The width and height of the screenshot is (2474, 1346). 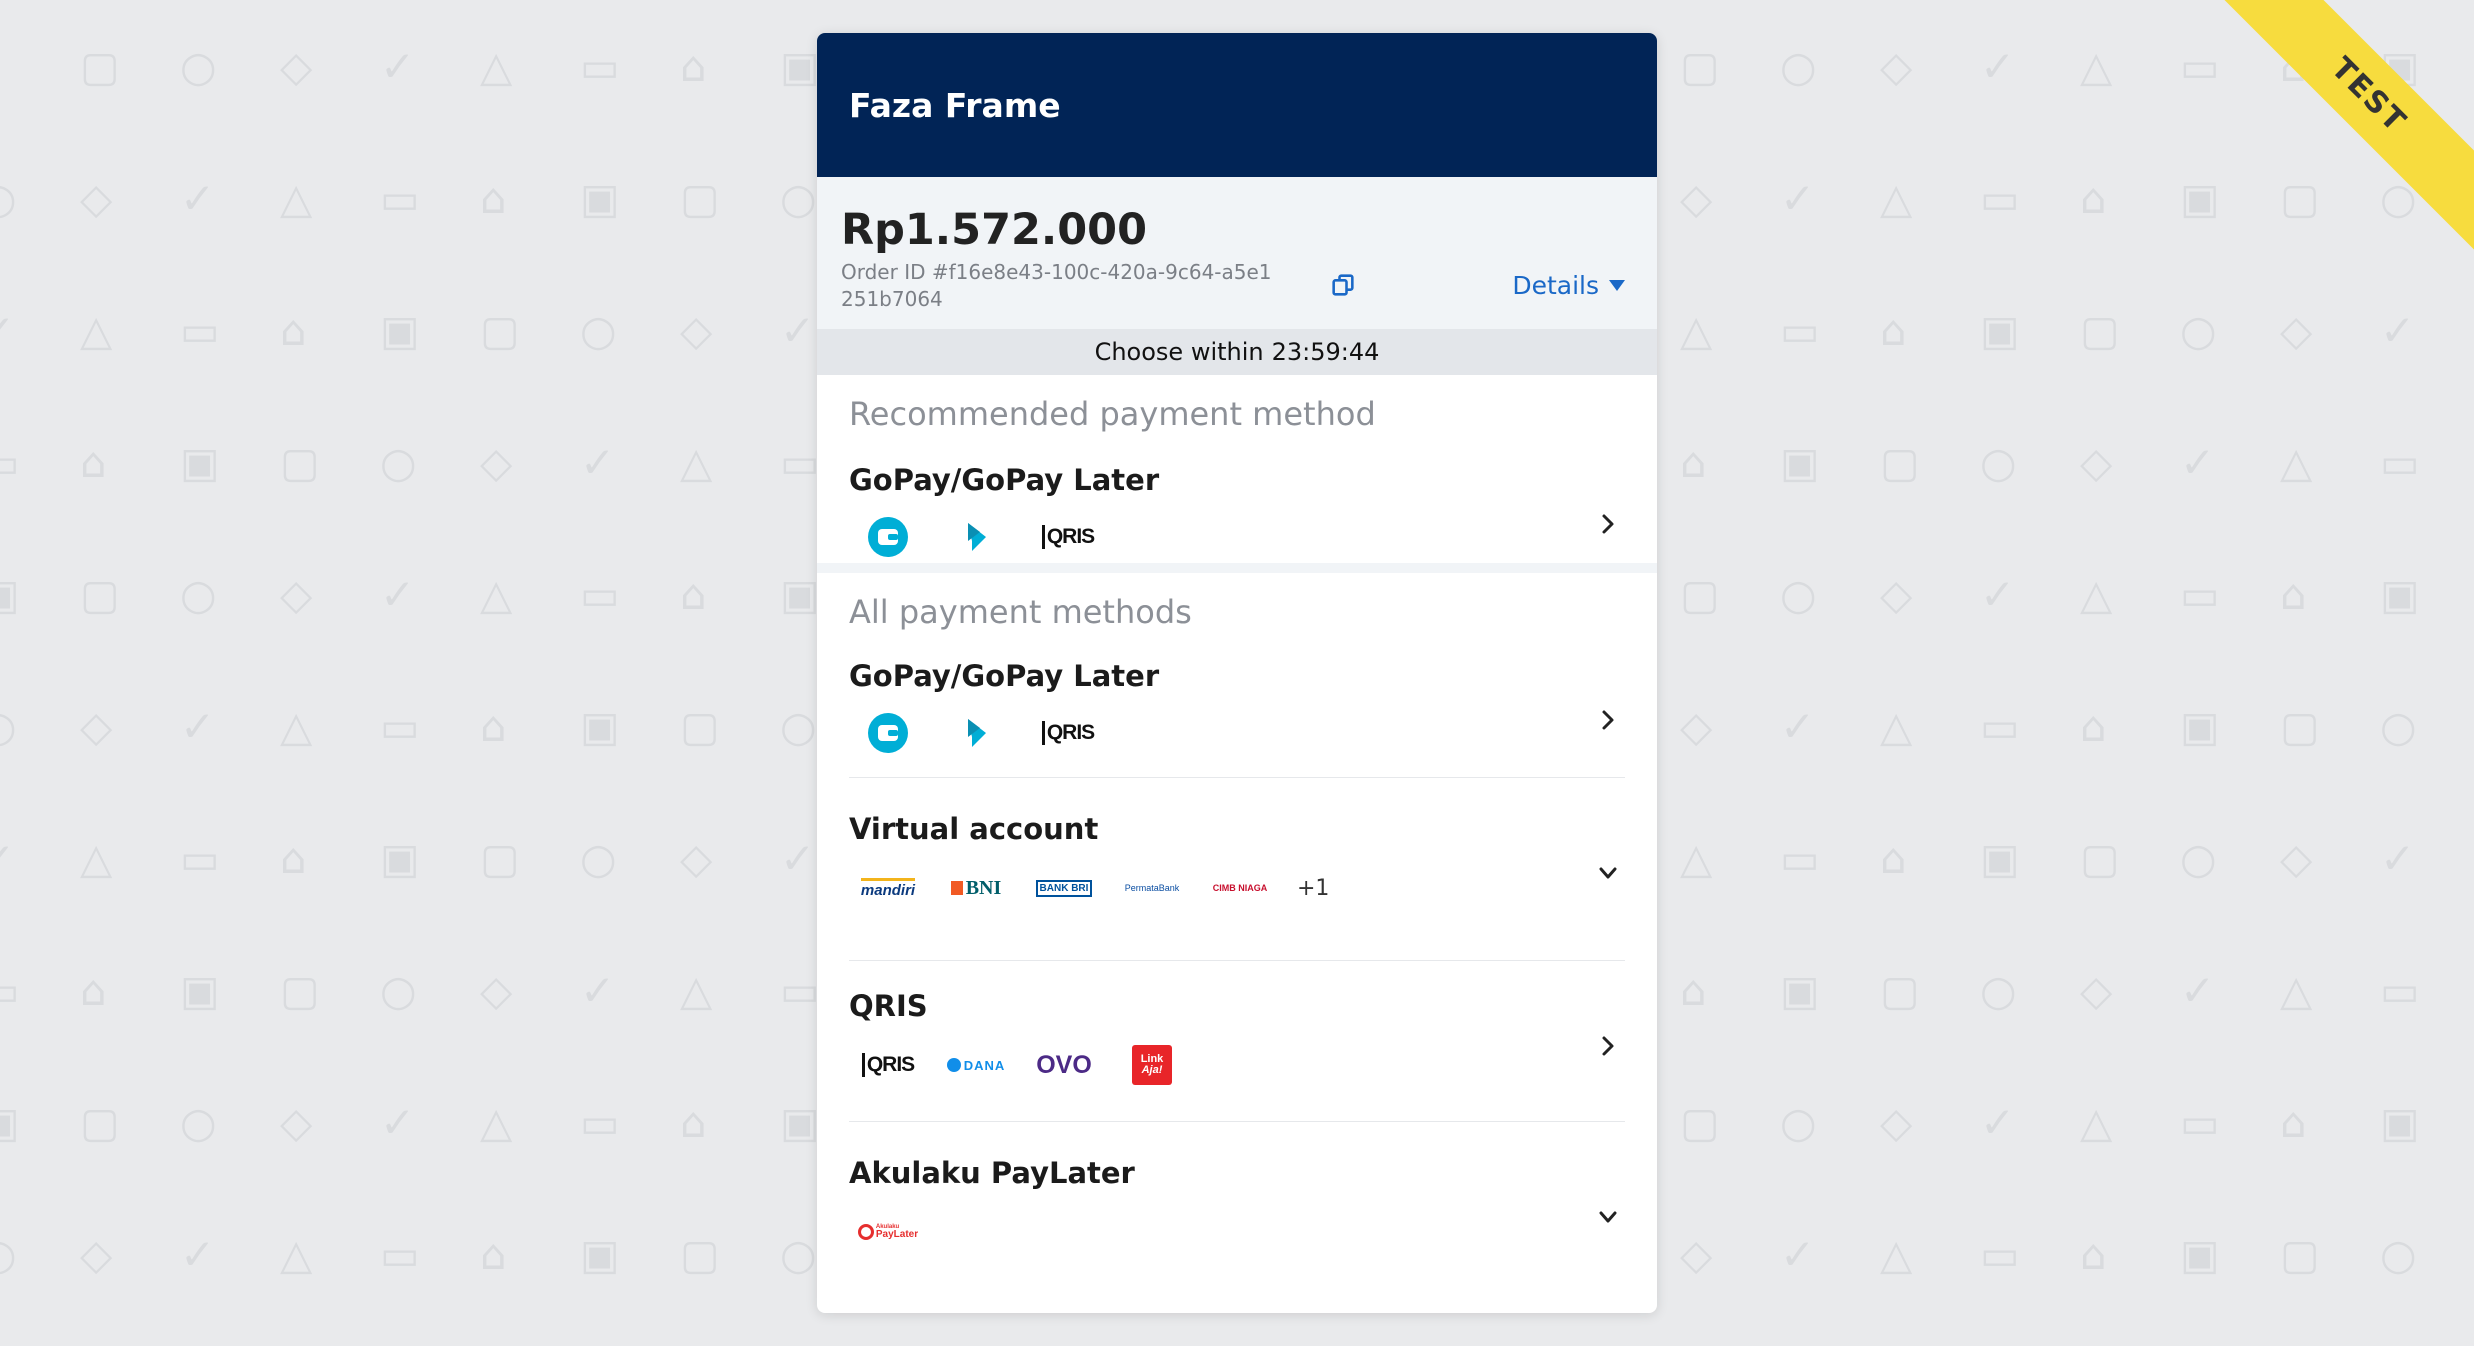 What do you see at coordinates (1237, 1192) in the screenshot?
I see `method-akulaku: Akulaku PayLater Akulaku PayLater` at bounding box center [1237, 1192].